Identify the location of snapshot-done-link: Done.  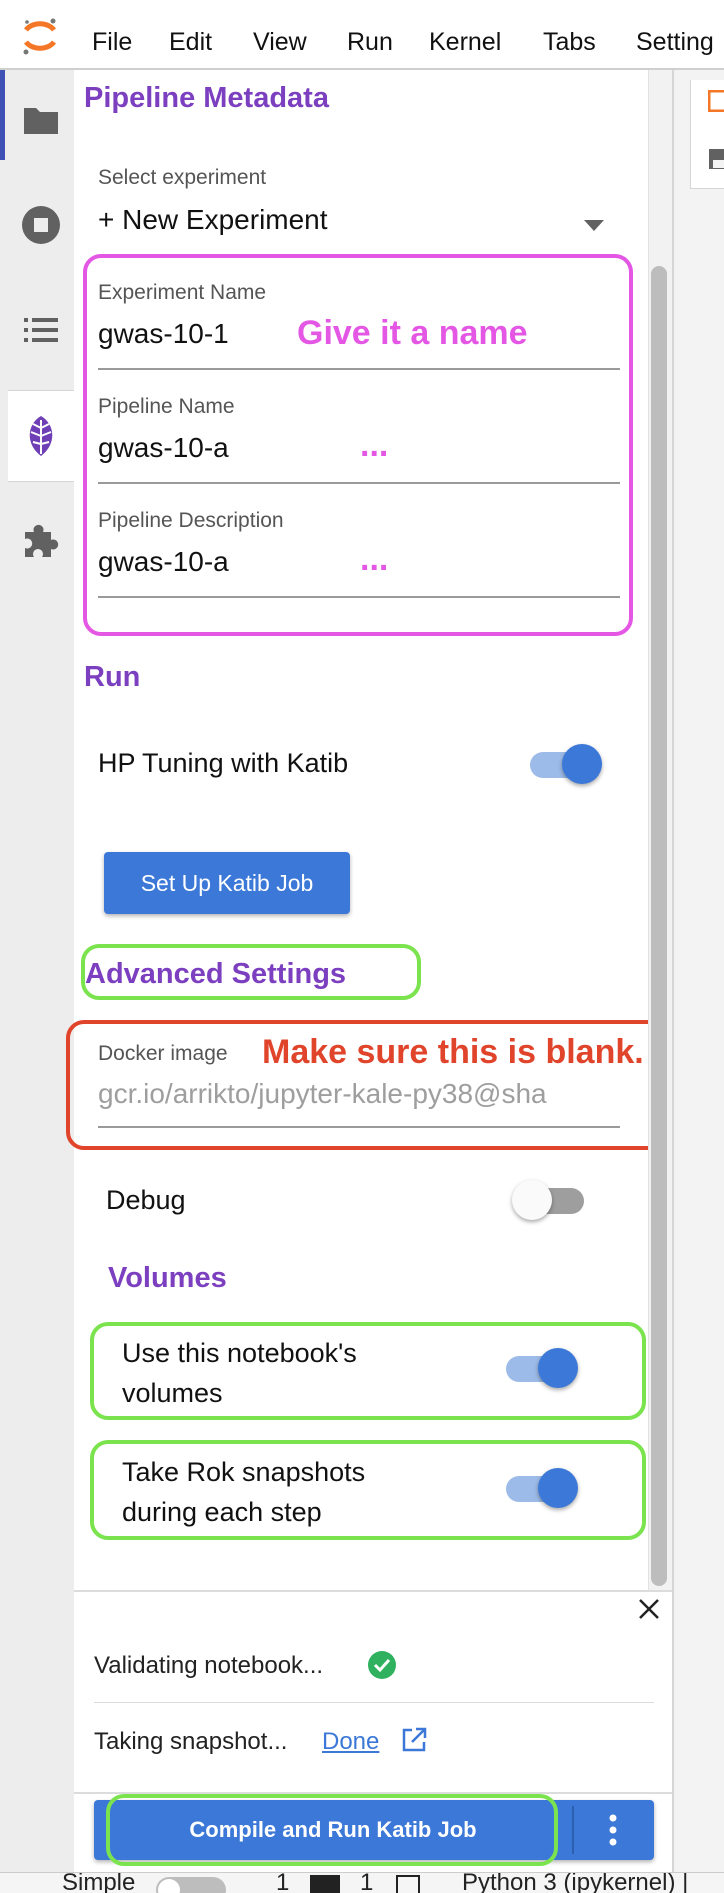
(350, 1742).